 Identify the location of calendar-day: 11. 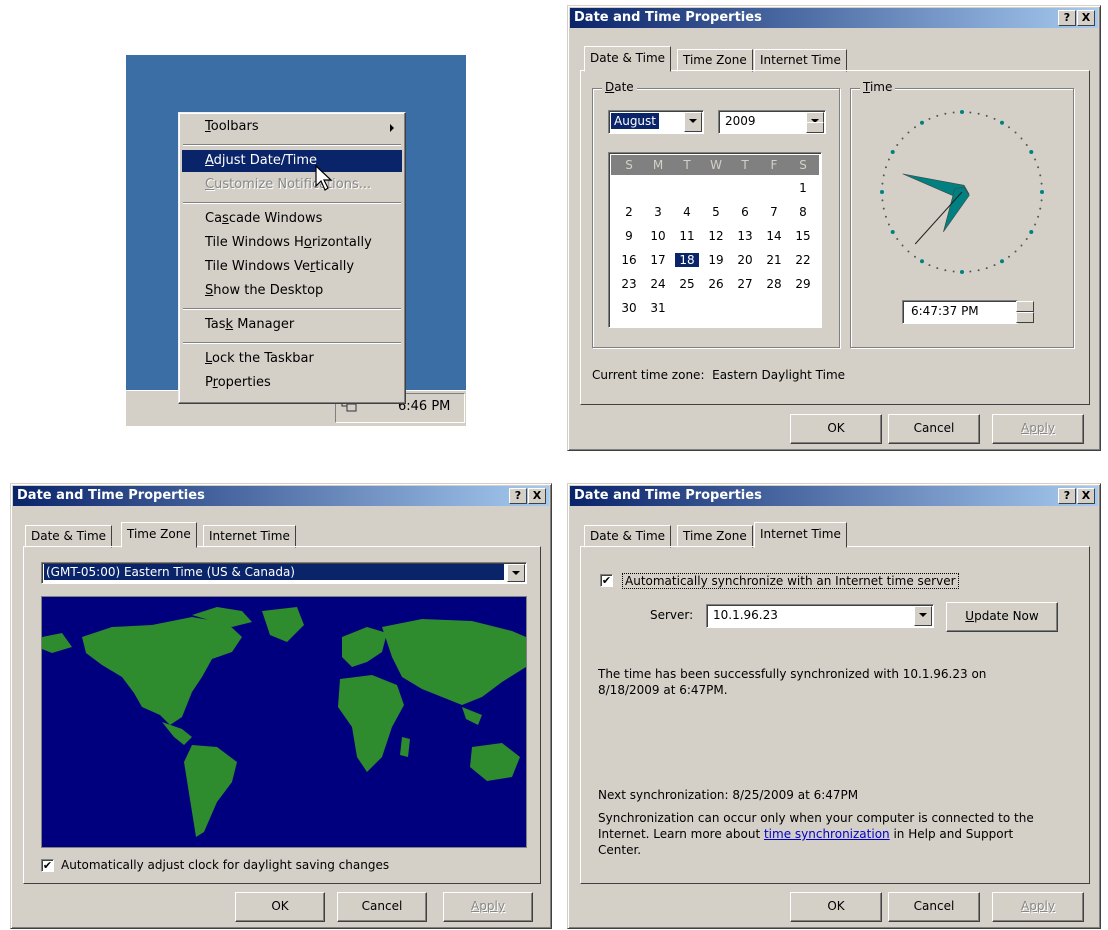
(687, 236).